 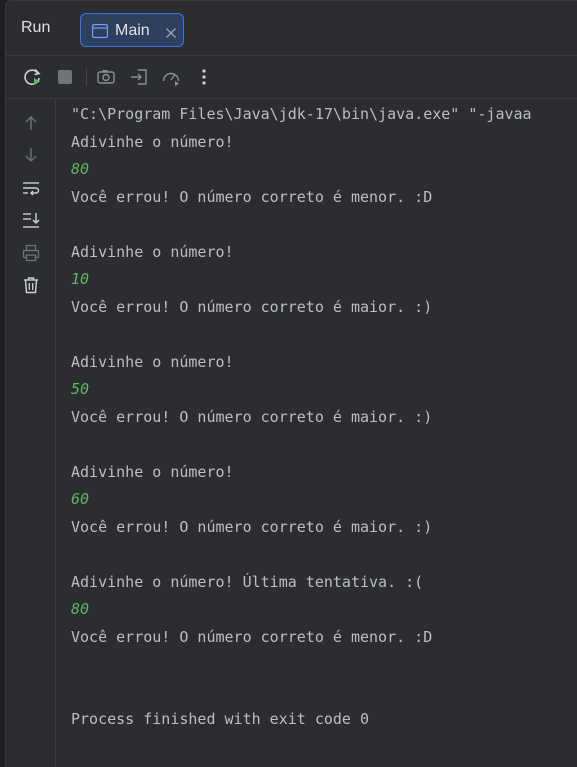 I want to click on user-input-line: 60, so click(x=80, y=499).